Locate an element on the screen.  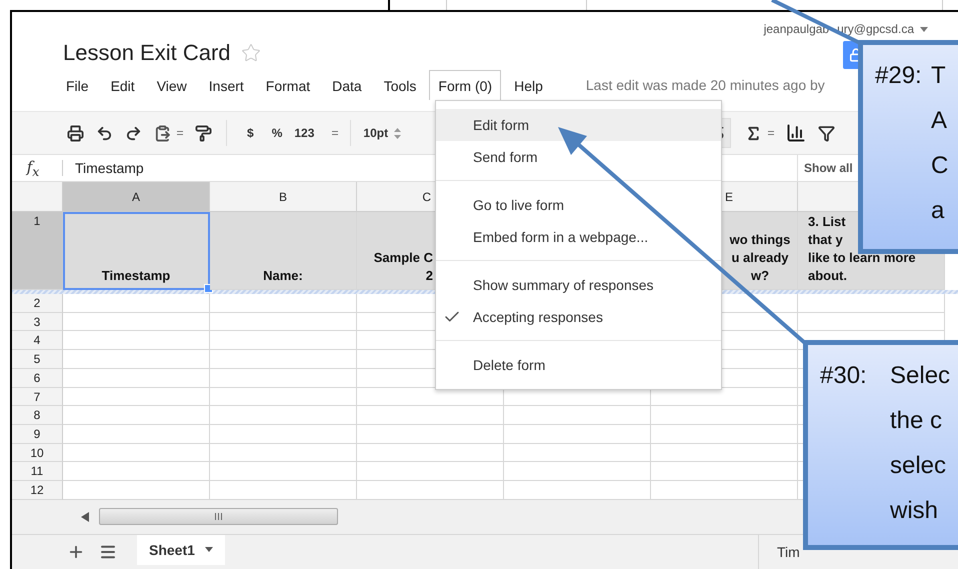
callout-text: C is located at coordinates (940, 166).